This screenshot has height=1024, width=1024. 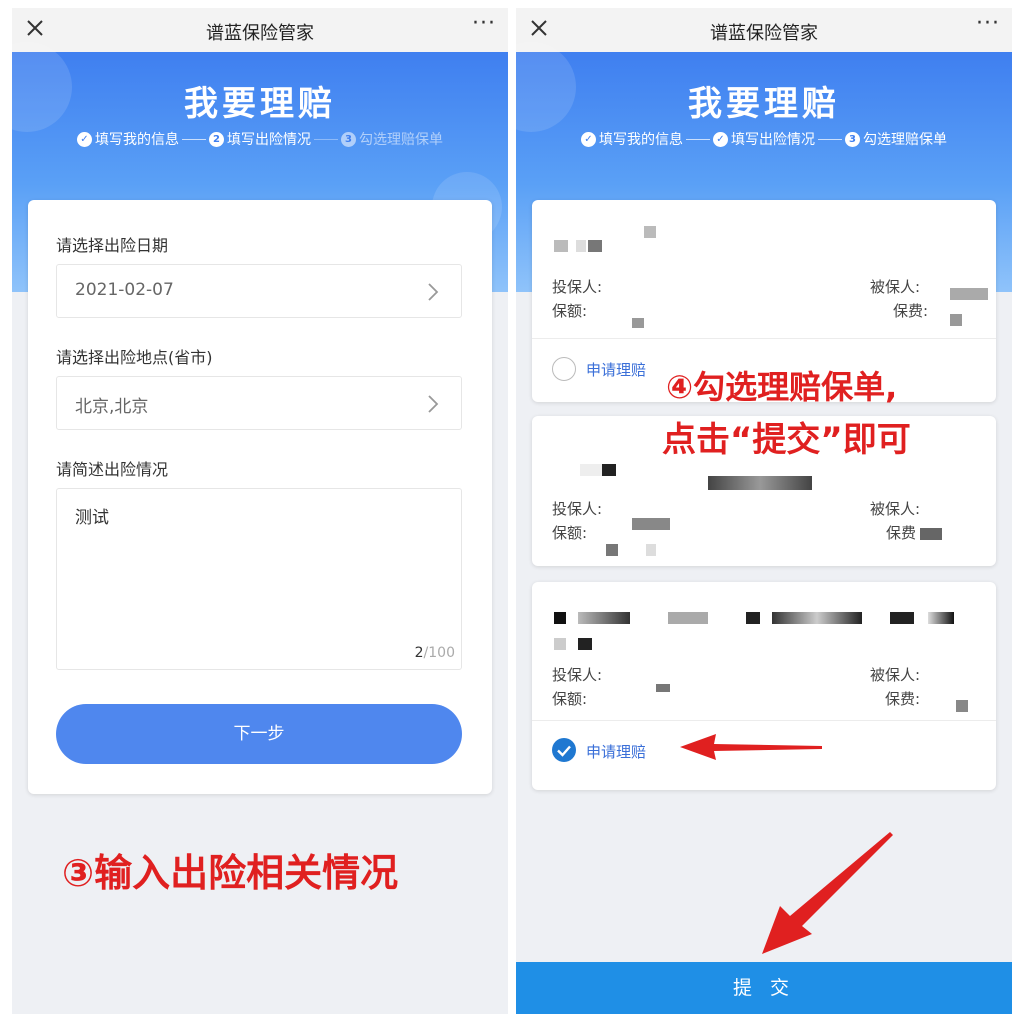 I want to click on next-step-button: 下一步, so click(x=259, y=734).